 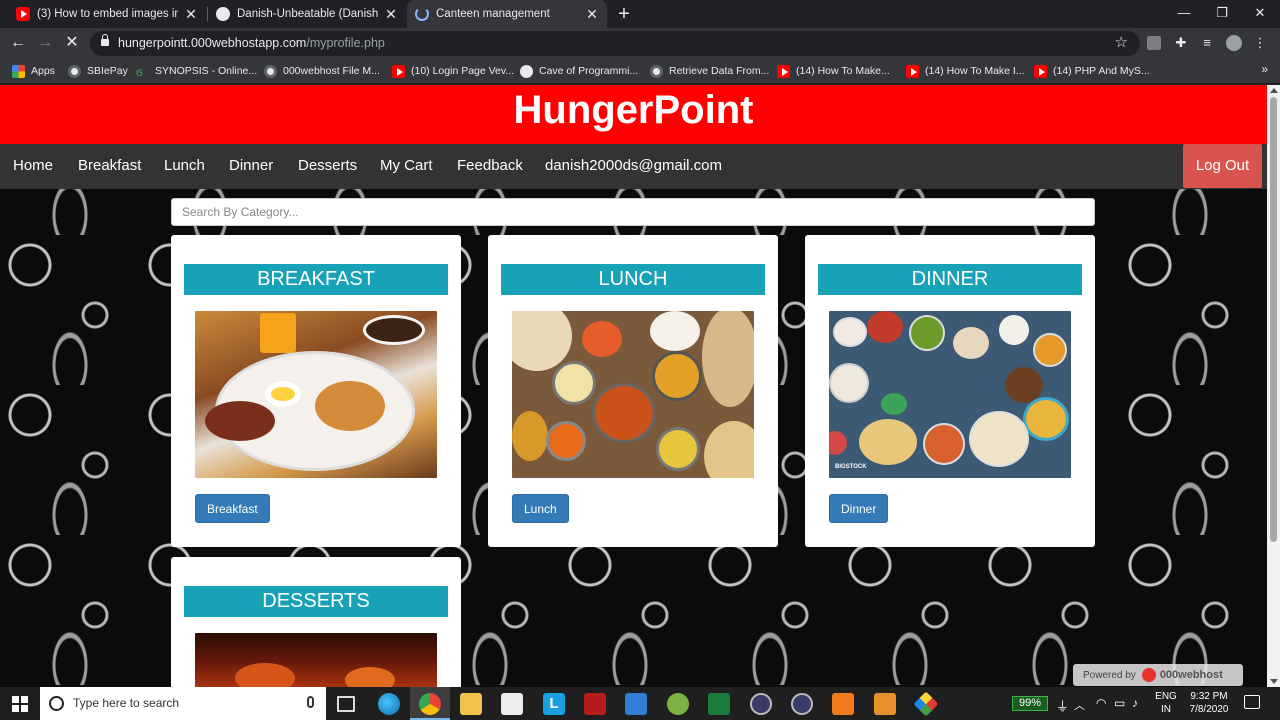 What do you see at coordinates (107, 71) in the screenshot?
I see `bookmark-label: SBIePay` at bounding box center [107, 71].